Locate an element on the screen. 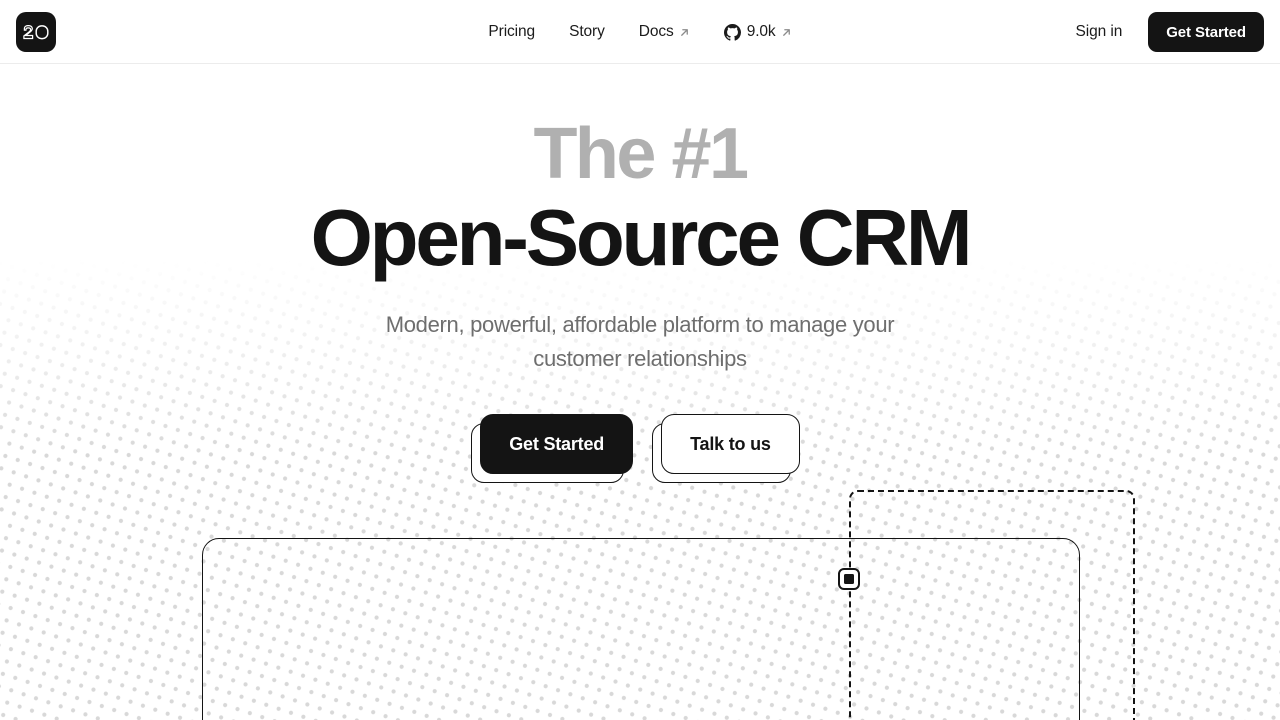 The image size is (1280, 720). github-icon is located at coordinates (732, 32).